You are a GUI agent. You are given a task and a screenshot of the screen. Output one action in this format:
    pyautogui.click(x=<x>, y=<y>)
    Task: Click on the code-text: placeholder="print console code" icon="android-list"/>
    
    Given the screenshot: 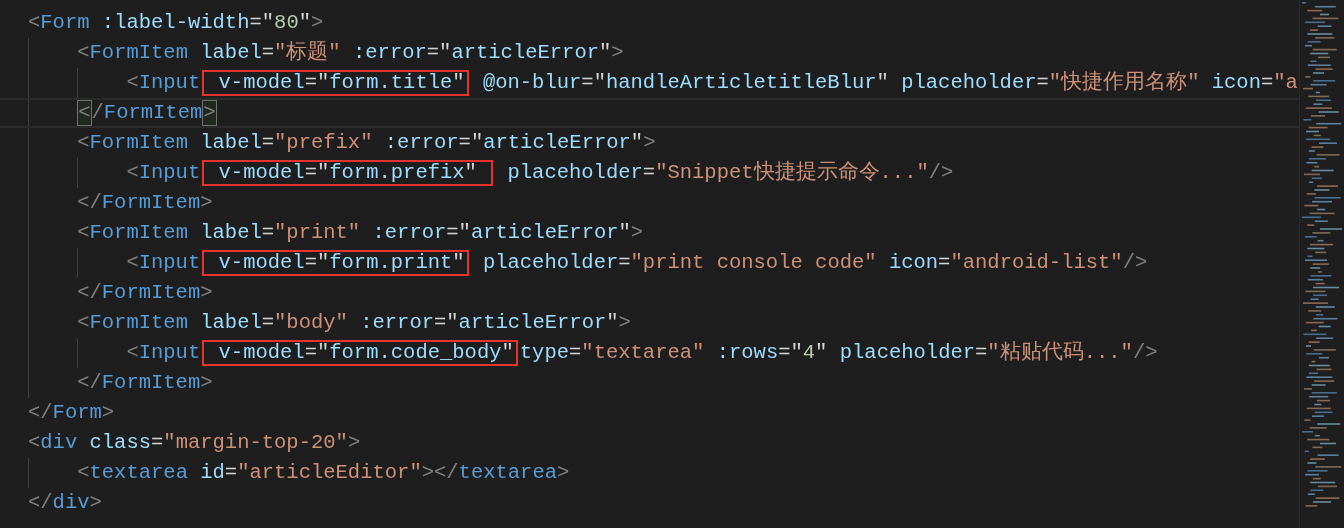 What is the action you would take?
    pyautogui.click(x=814, y=263)
    